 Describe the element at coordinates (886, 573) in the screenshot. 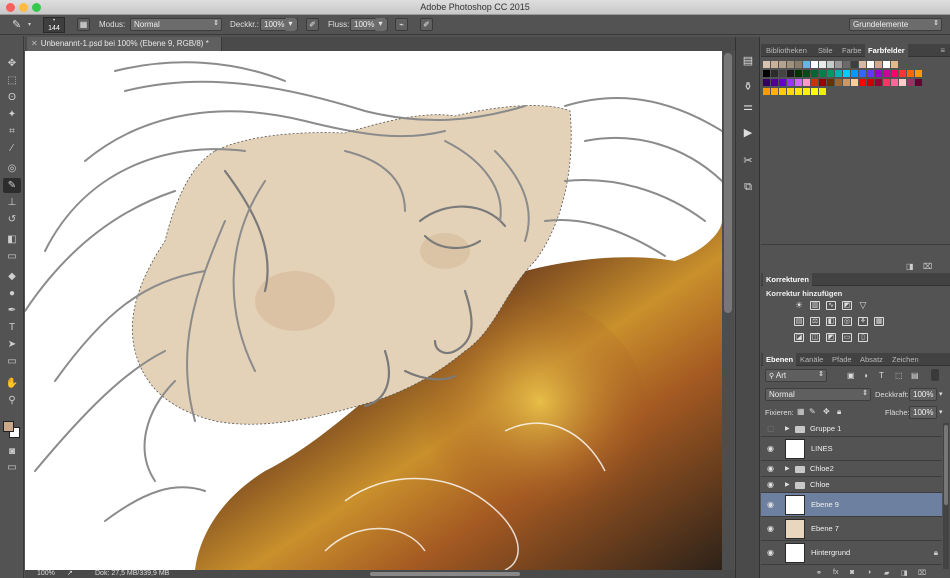

I see `new-group-icon: ▰` at that location.